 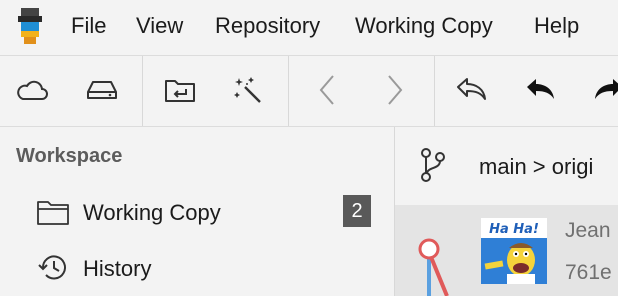 What do you see at coordinates (514, 229) in the screenshot?
I see `avatar-caption: Ha Ha!` at bounding box center [514, 229].